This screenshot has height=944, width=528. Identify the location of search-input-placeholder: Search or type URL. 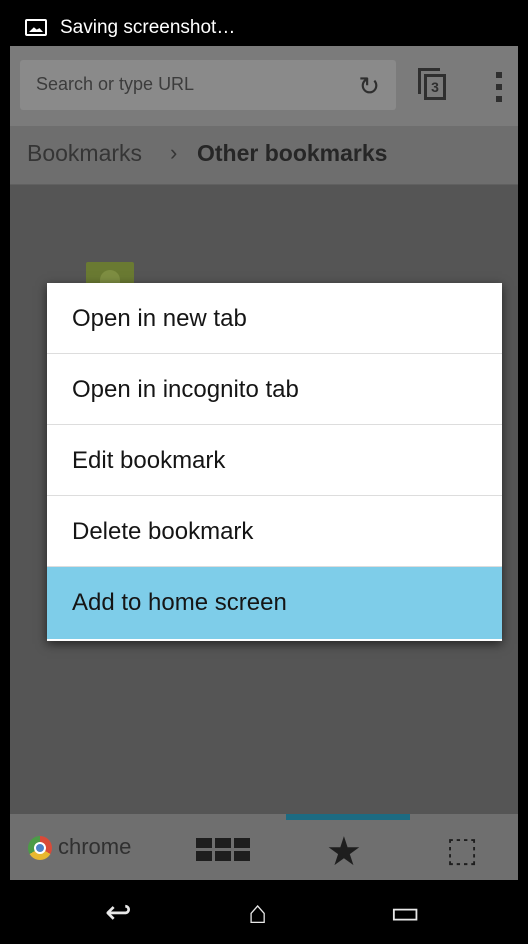
(115, 84).